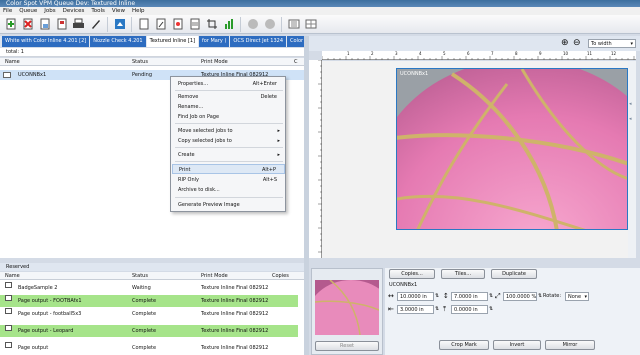  What do you see at coordinates (269, 180) in the screenshot?
I see `menu-item-shortcut: Alt+S` at bounding box center [269, 180].